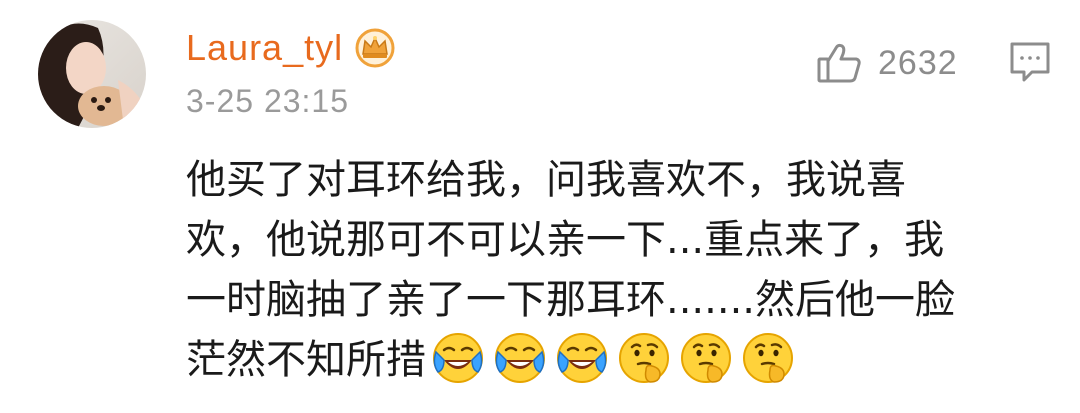 The height and width of the screenshot is (413, 1080). What do you see at coordinates (918, 63) in the screenshot?
I see `like-count: 2632` at bounding box center [918, 63].